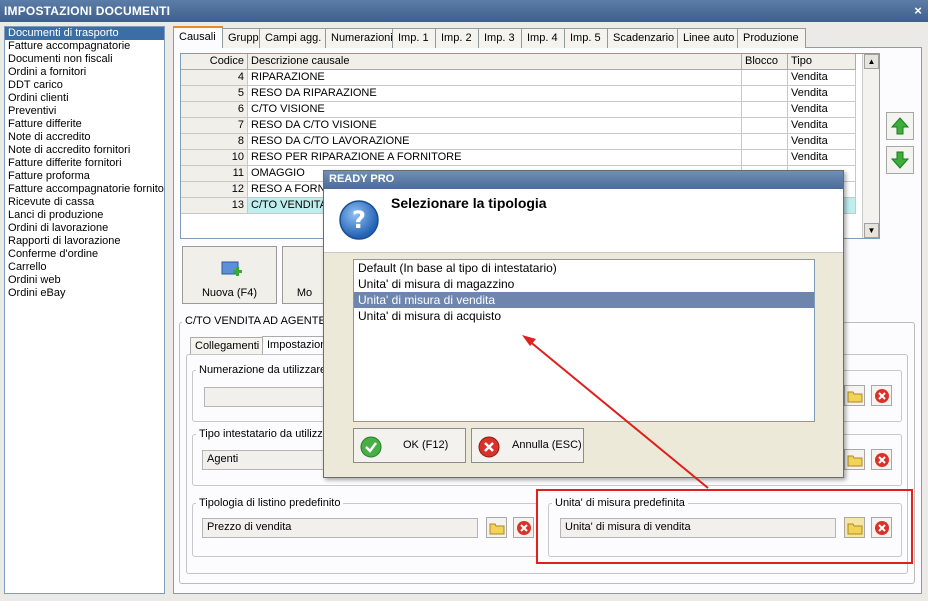  What do you see at coordinates (84, 98) in the screenshot?
I see `document-type-item: Ordini clienti` at bounding box center [84, 98].